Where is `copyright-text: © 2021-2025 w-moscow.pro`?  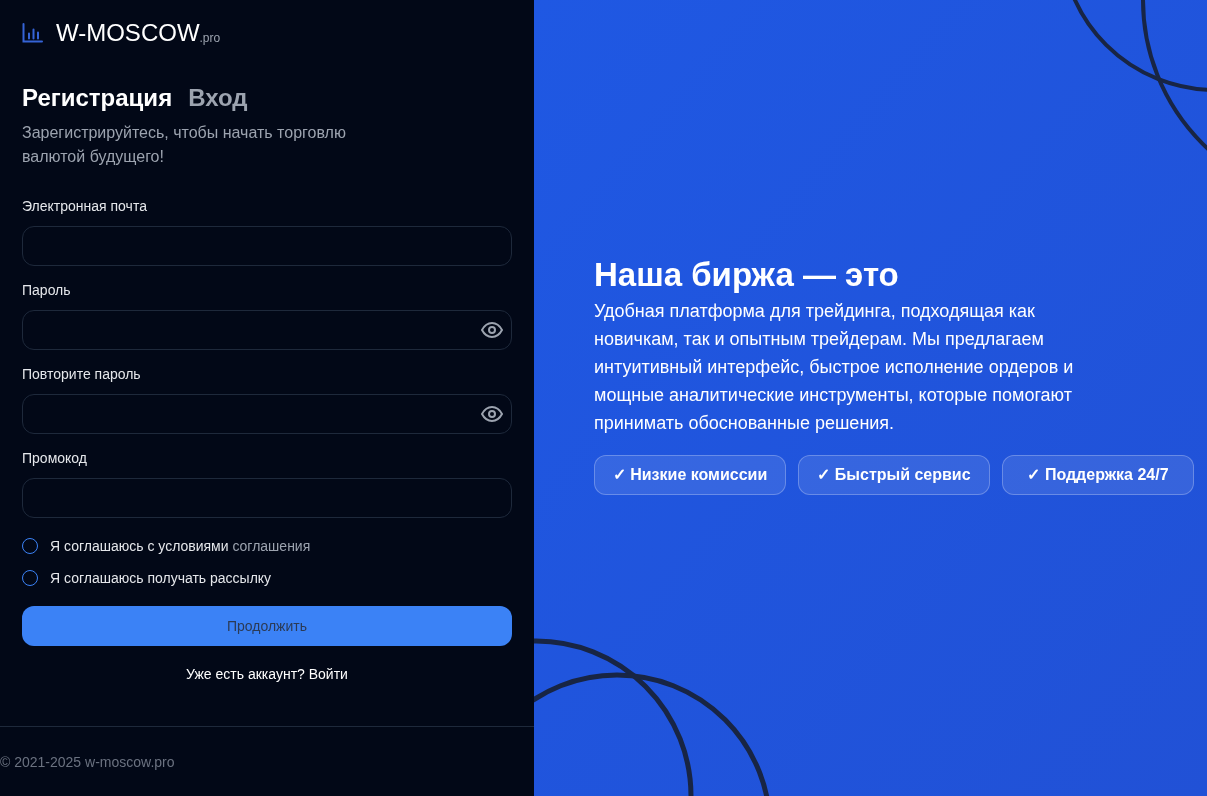
copyright-text: © 2021-2025 w-moscow.pro is located at coordinates (87, 762).